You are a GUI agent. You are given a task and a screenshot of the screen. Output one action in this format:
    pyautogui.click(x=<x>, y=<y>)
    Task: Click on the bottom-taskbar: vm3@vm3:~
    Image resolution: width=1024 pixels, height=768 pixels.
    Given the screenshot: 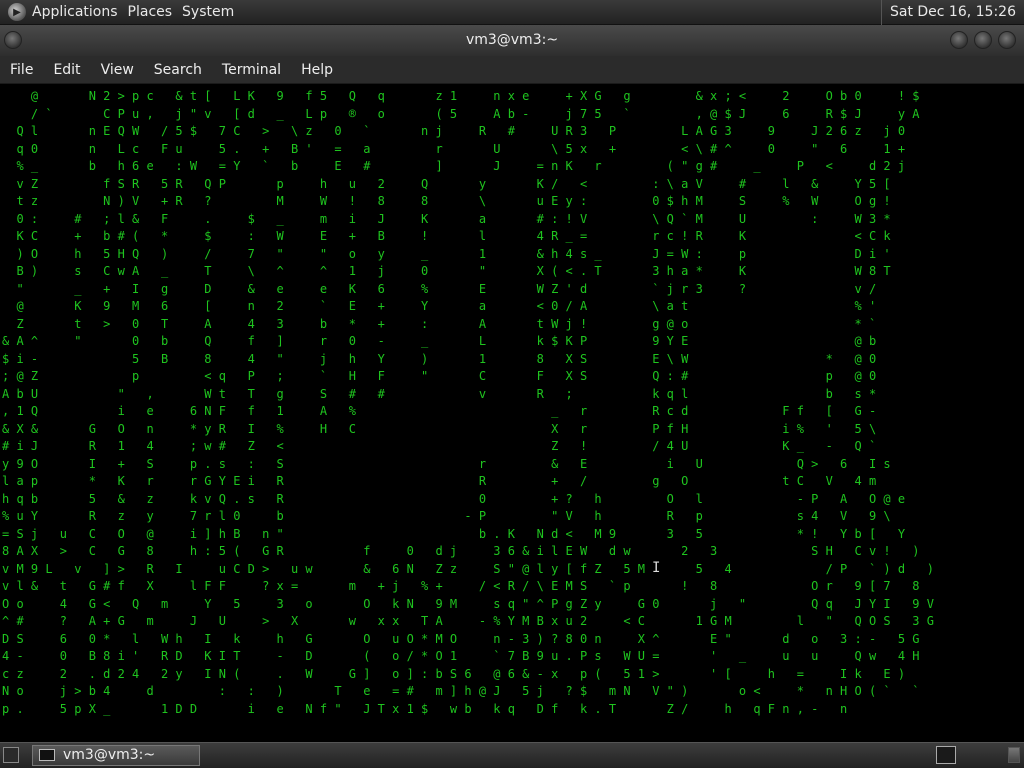 What is the action you would take?
    pyautogui.click(x=512, y=755)
    